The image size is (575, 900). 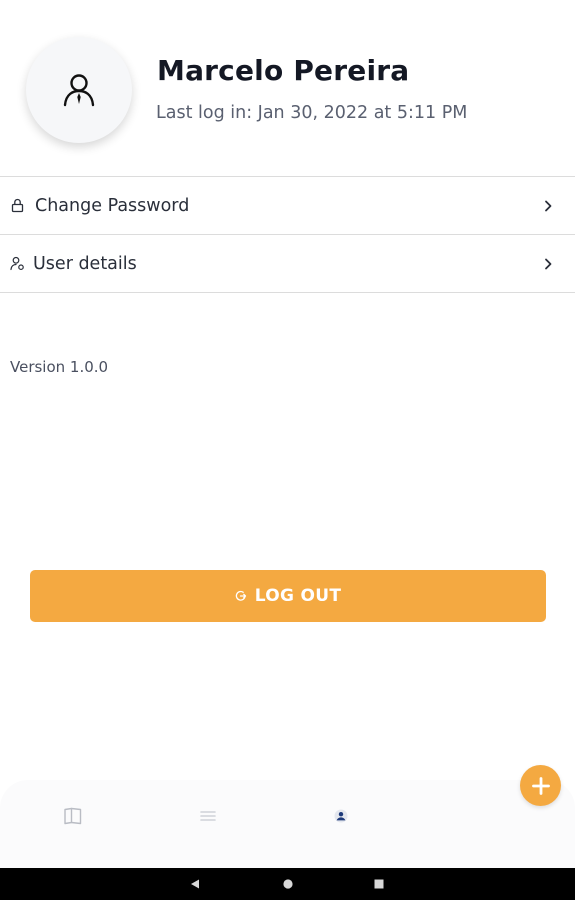 I want to click on user-name: Marcelo Pereira, so click(x=283, y=70).